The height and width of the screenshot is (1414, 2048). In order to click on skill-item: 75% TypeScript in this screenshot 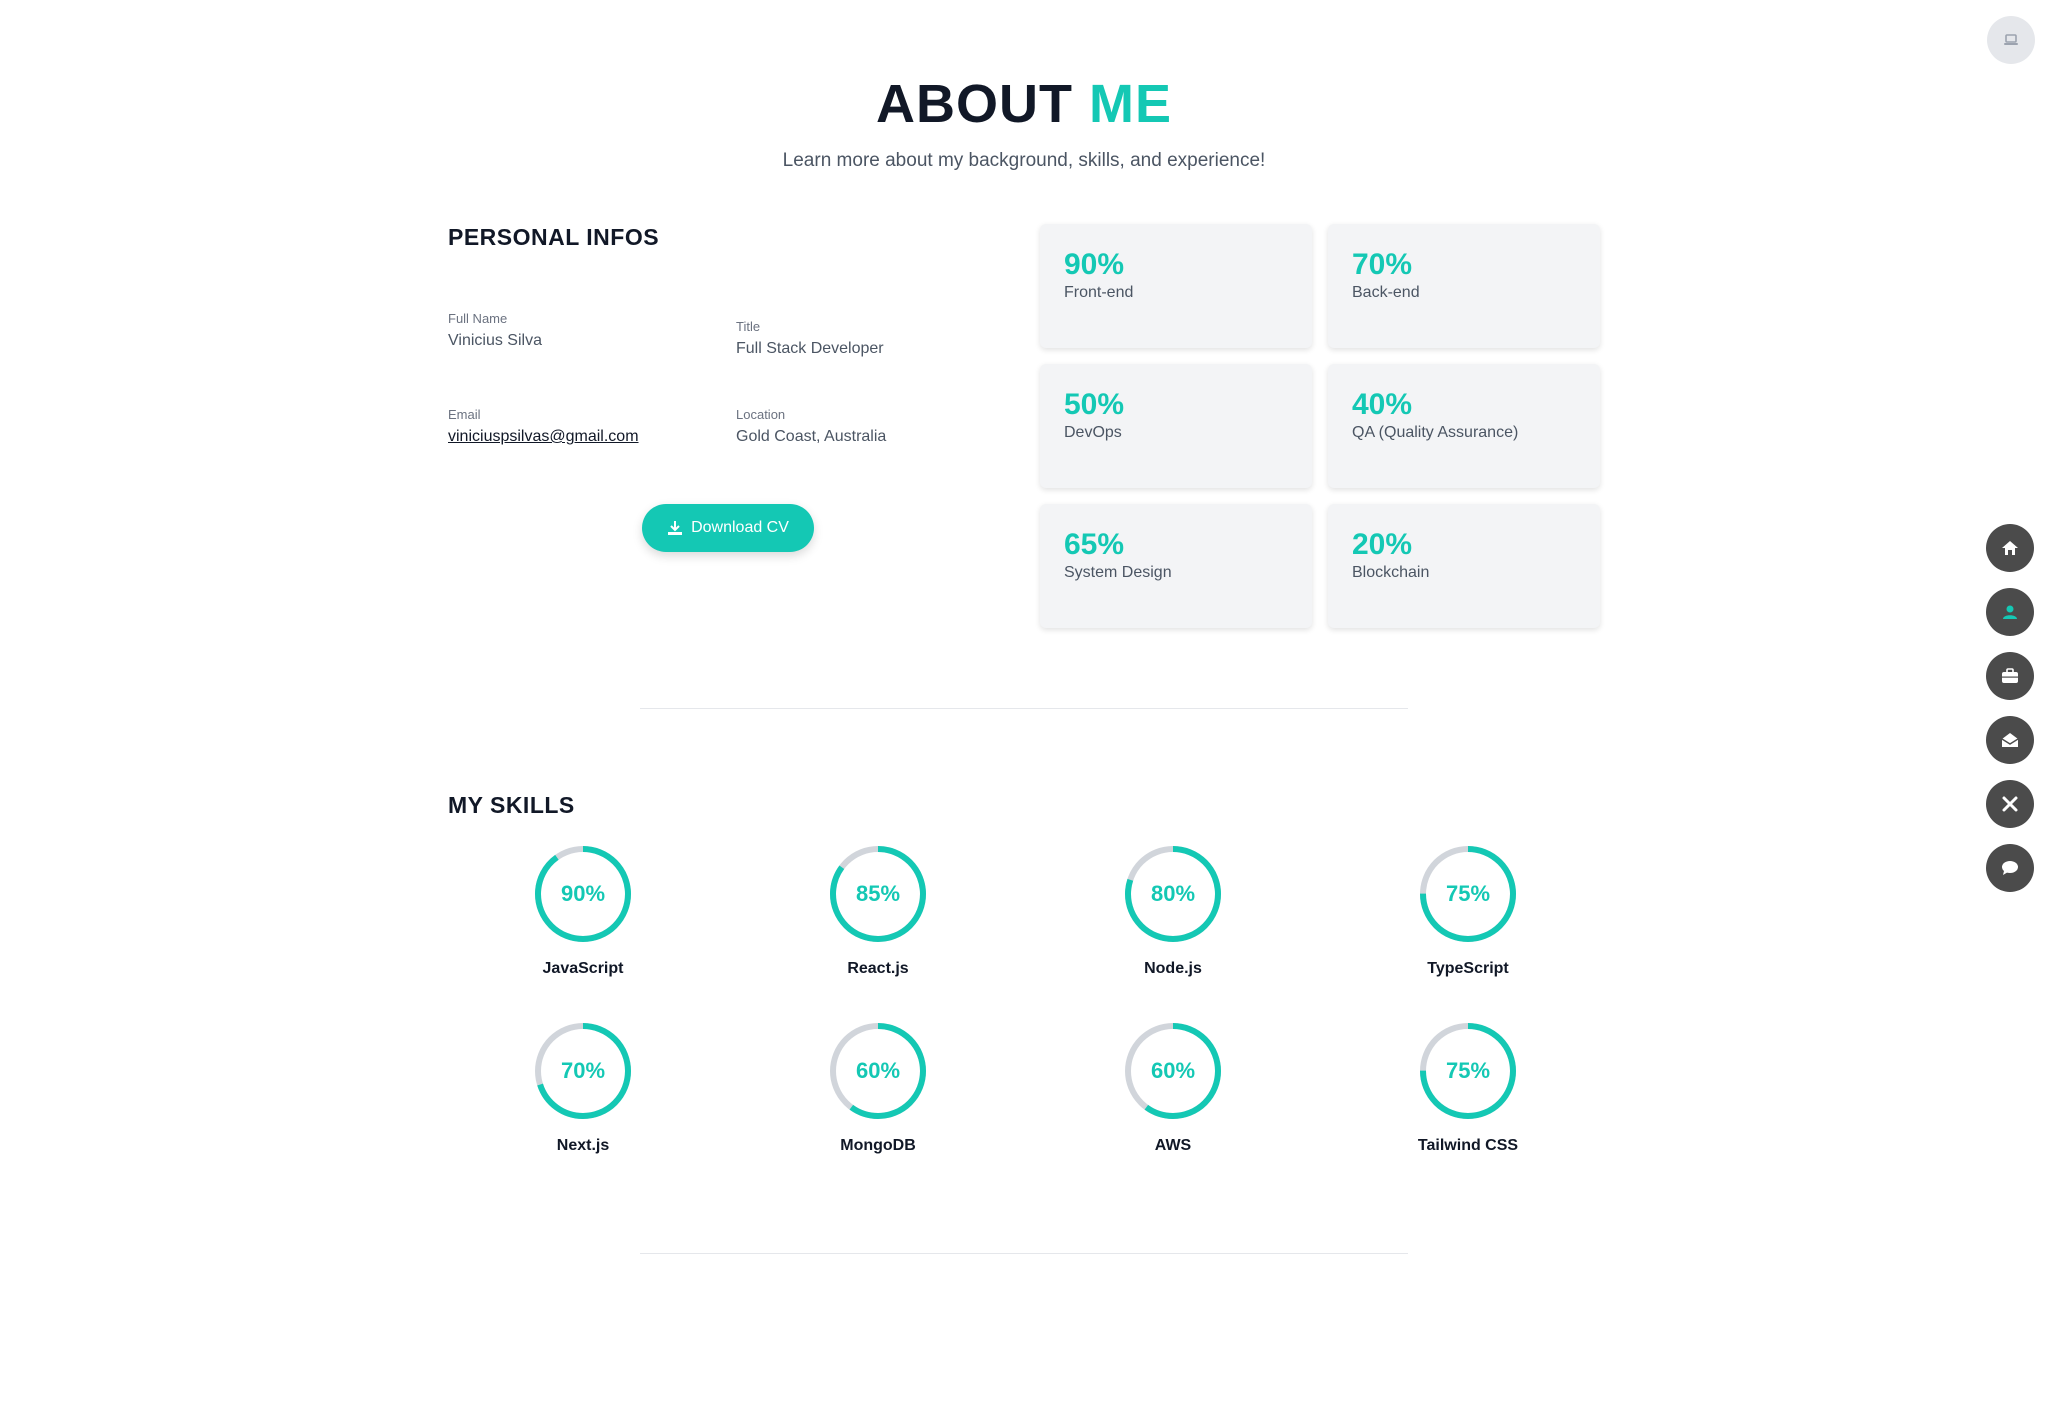, I will do `click(1468, 911)`.